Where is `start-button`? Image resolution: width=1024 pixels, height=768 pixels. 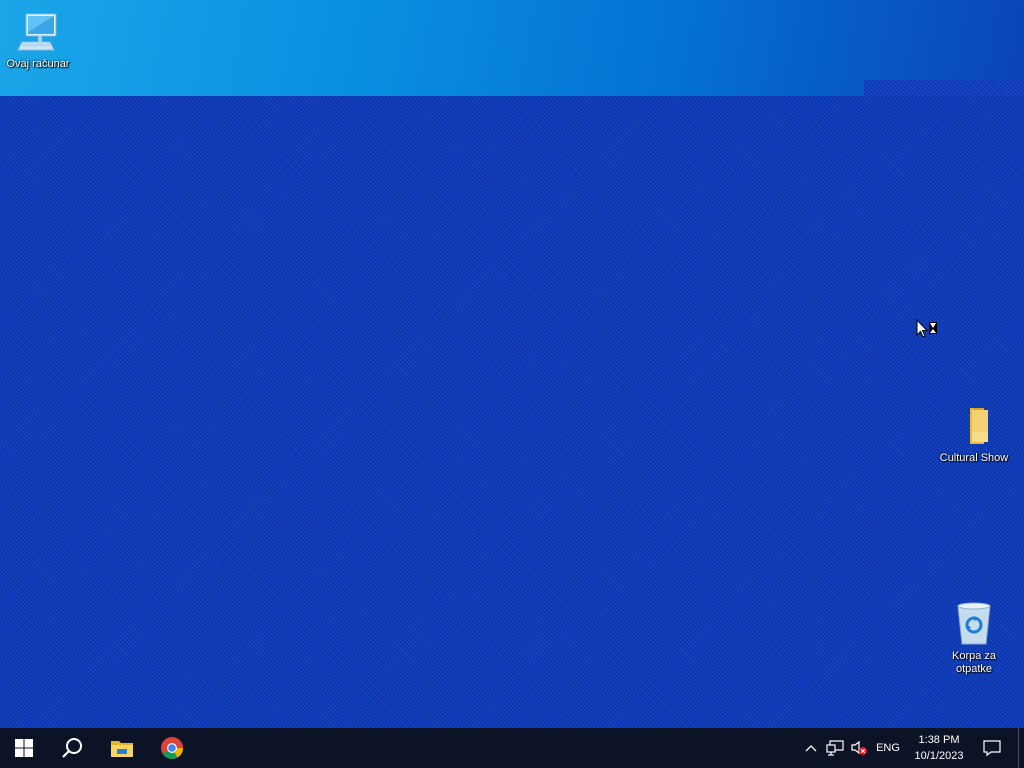 start-button is located at coordinates (24, 748).